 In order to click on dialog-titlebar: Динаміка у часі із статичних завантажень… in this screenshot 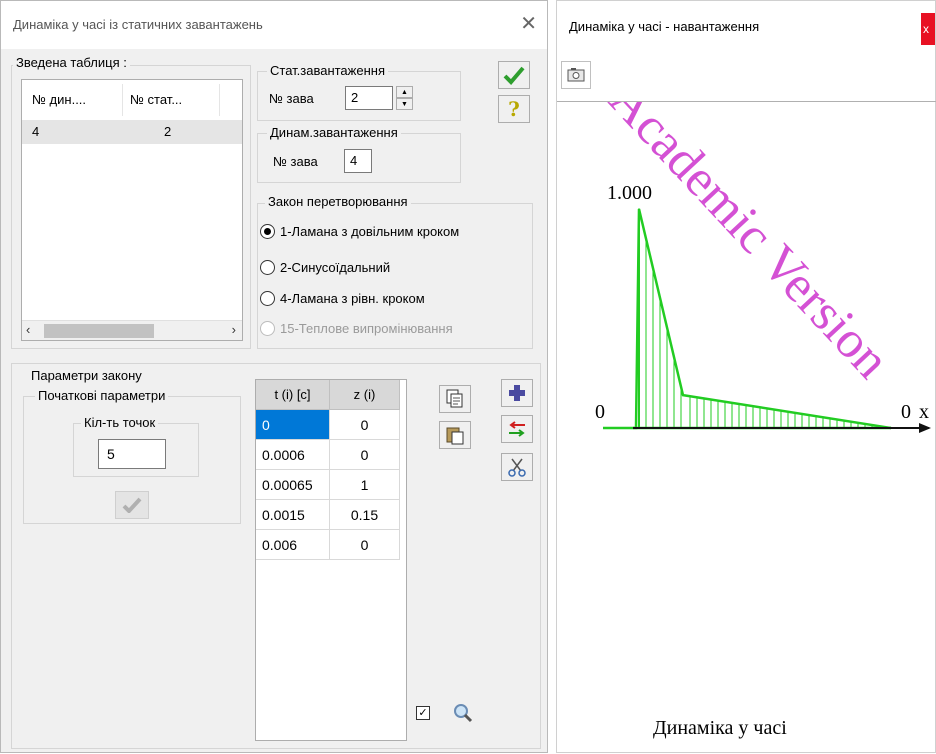, I will do `click(274, 25)`.